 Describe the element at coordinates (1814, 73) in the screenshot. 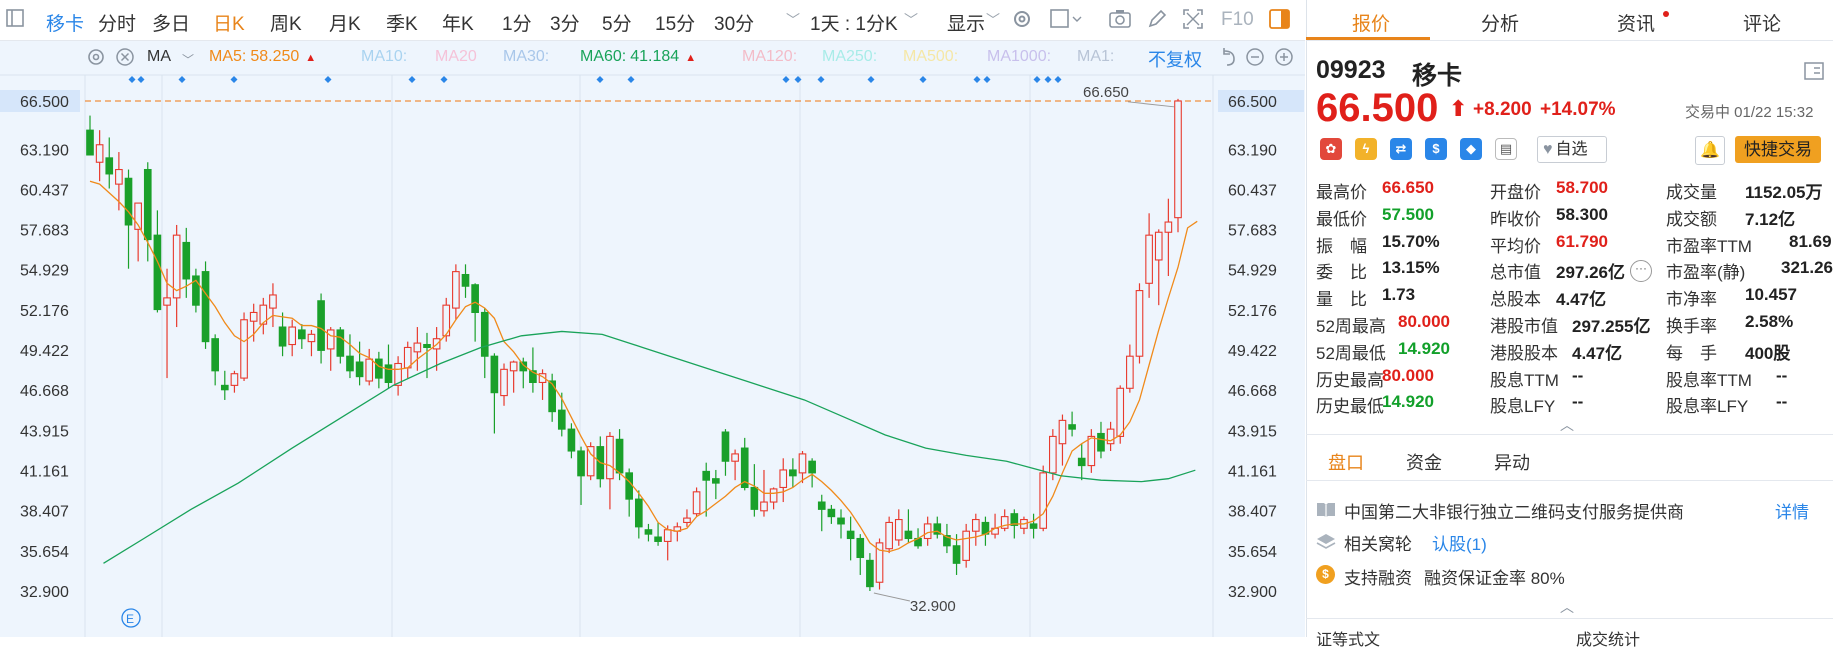

I see `layout-icon` at that location.